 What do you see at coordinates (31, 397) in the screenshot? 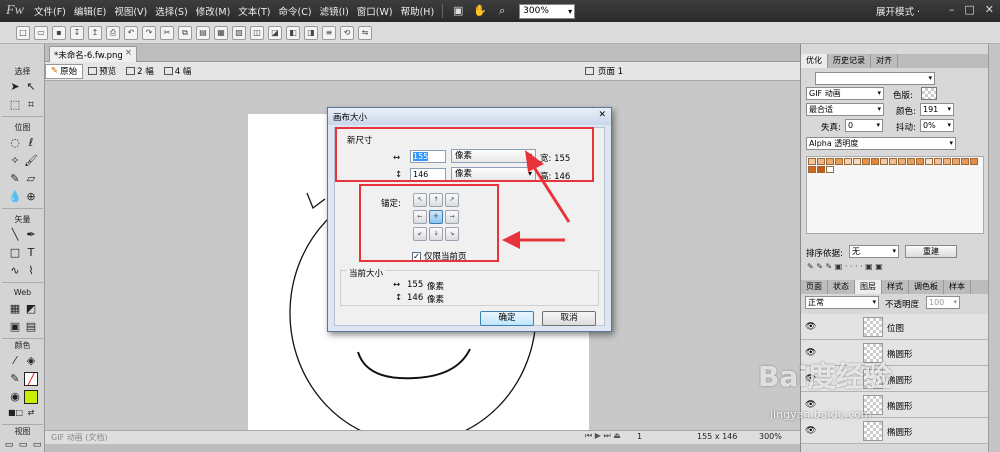
I see `fill-color-swatch` at bounding box center [31, 397].